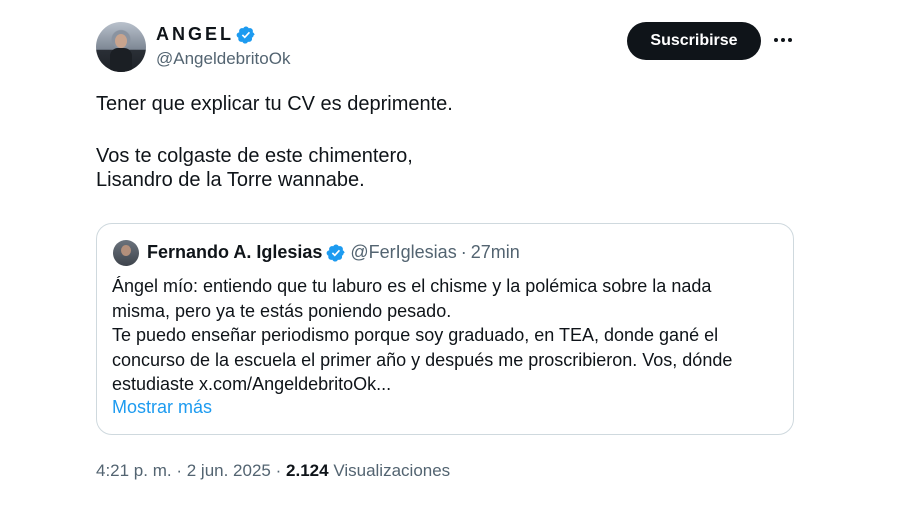 The height and width of the screenshot is (505, 900). I want to click on tweet-line: Lisandro de la Torre wannabe., so click(230, 180).